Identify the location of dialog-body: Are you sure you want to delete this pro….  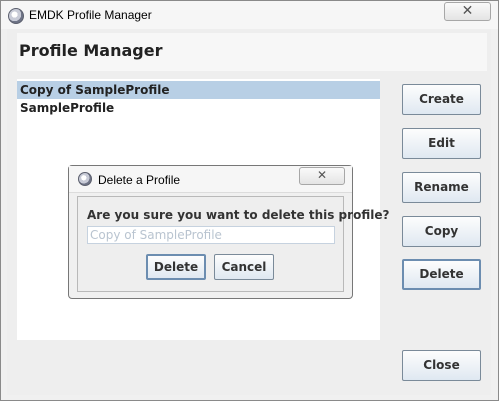
(233, 244).